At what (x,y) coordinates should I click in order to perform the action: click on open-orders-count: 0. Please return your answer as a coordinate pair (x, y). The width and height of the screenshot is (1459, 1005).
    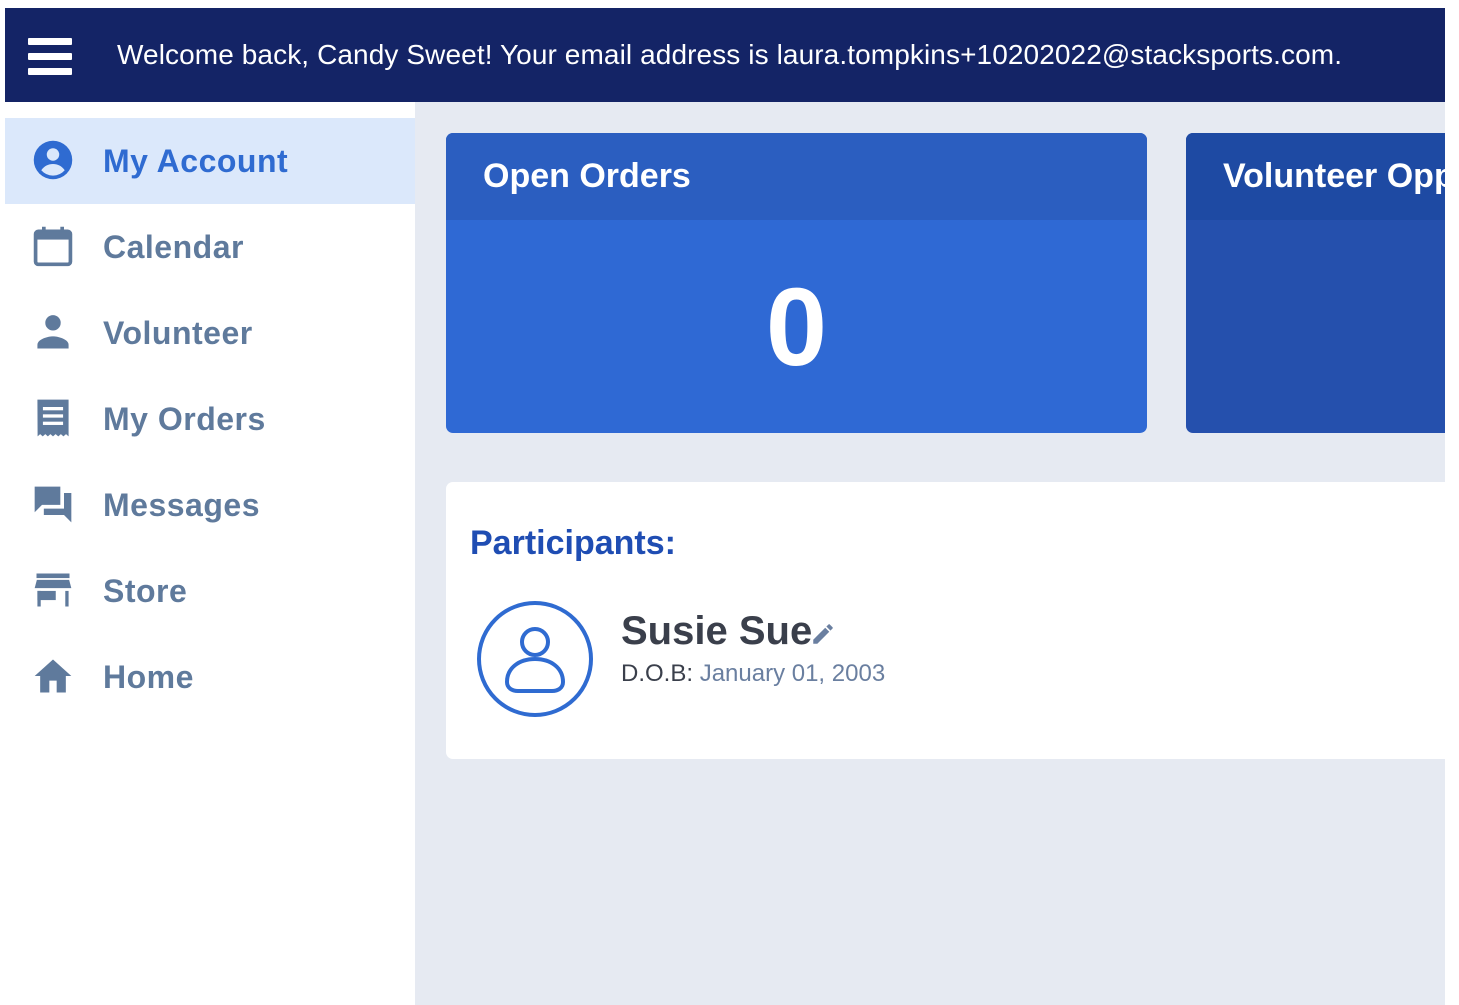
    Looking at the image, I should click on (796, 327).